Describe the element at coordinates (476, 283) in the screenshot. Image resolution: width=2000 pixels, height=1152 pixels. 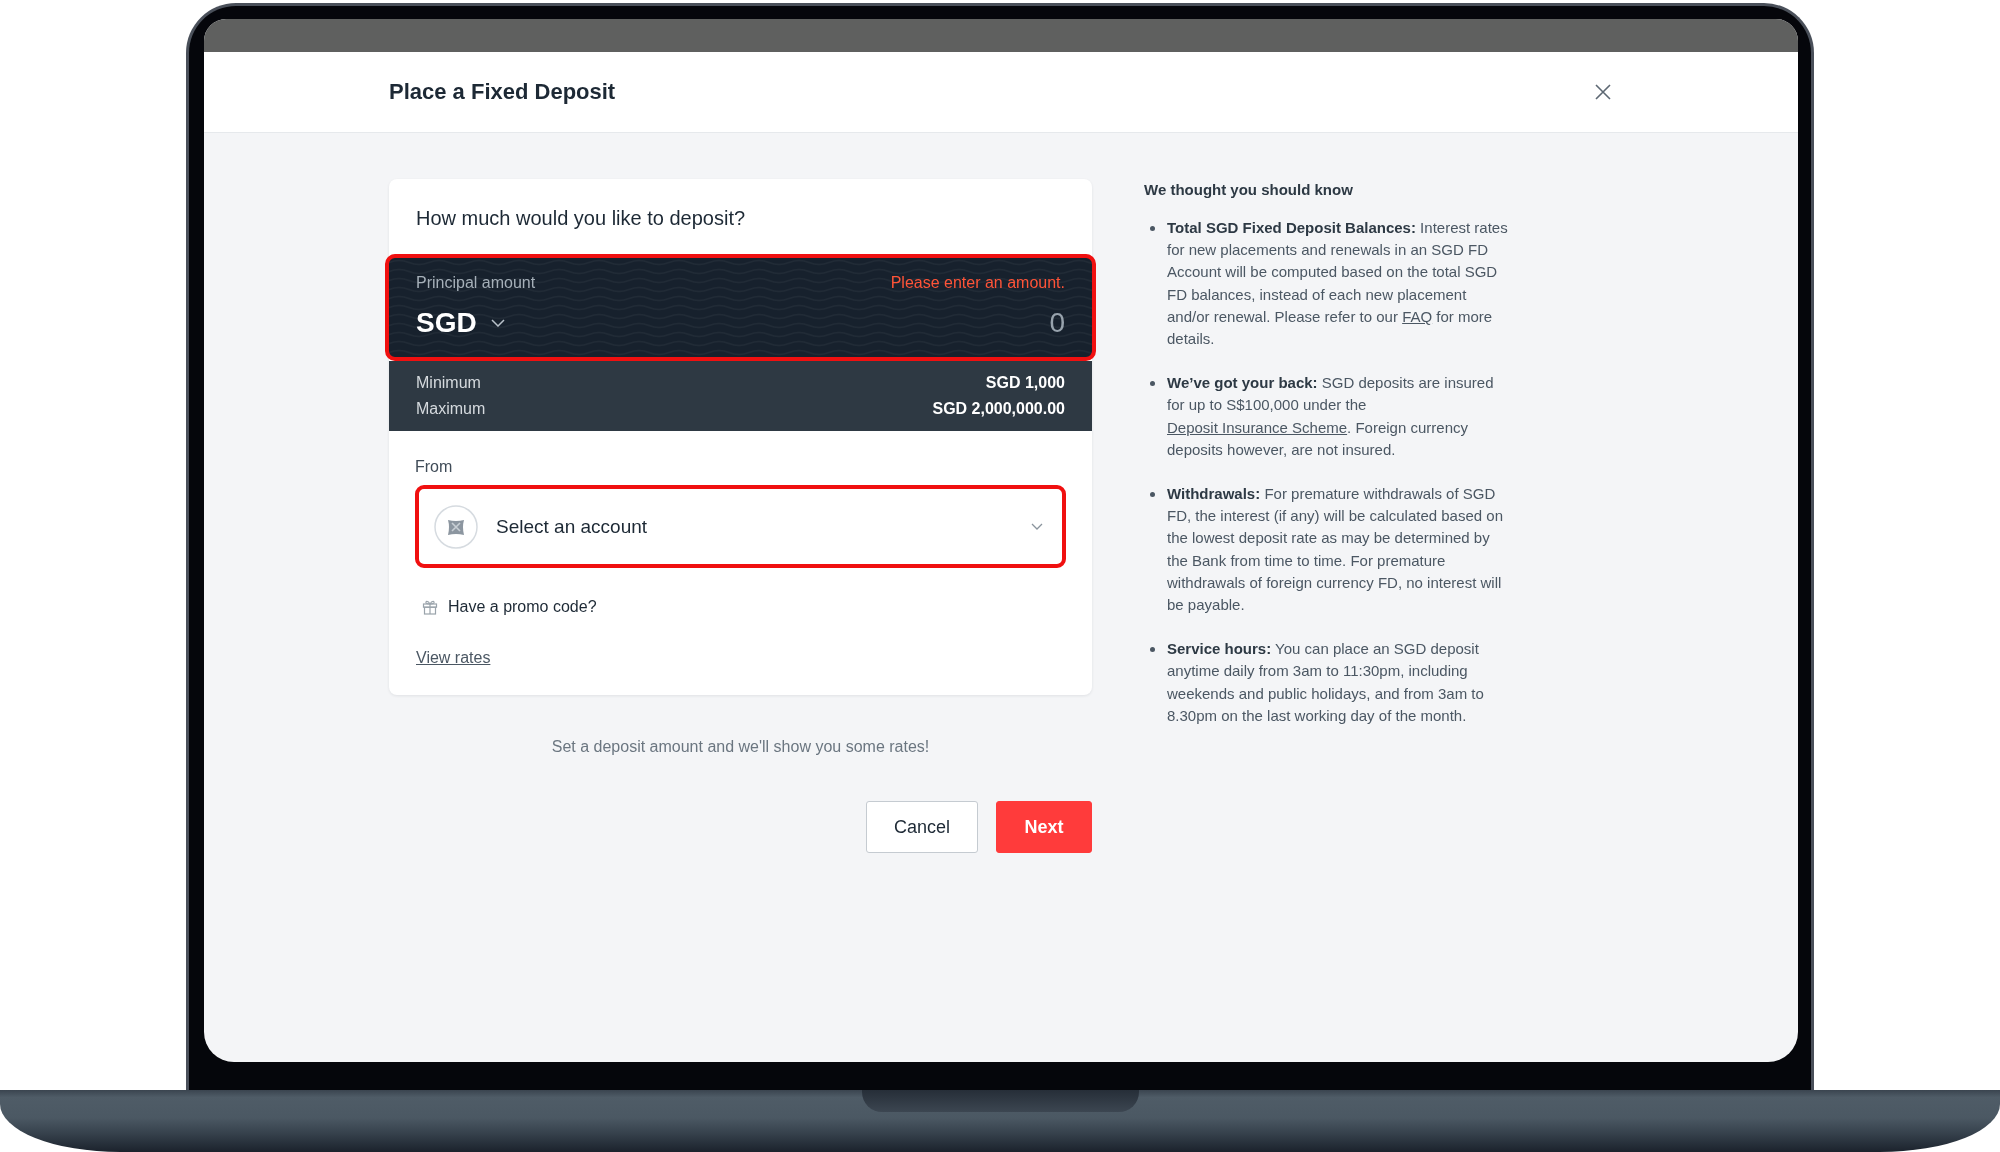
I see `principal-label: Principal amount` at that location.